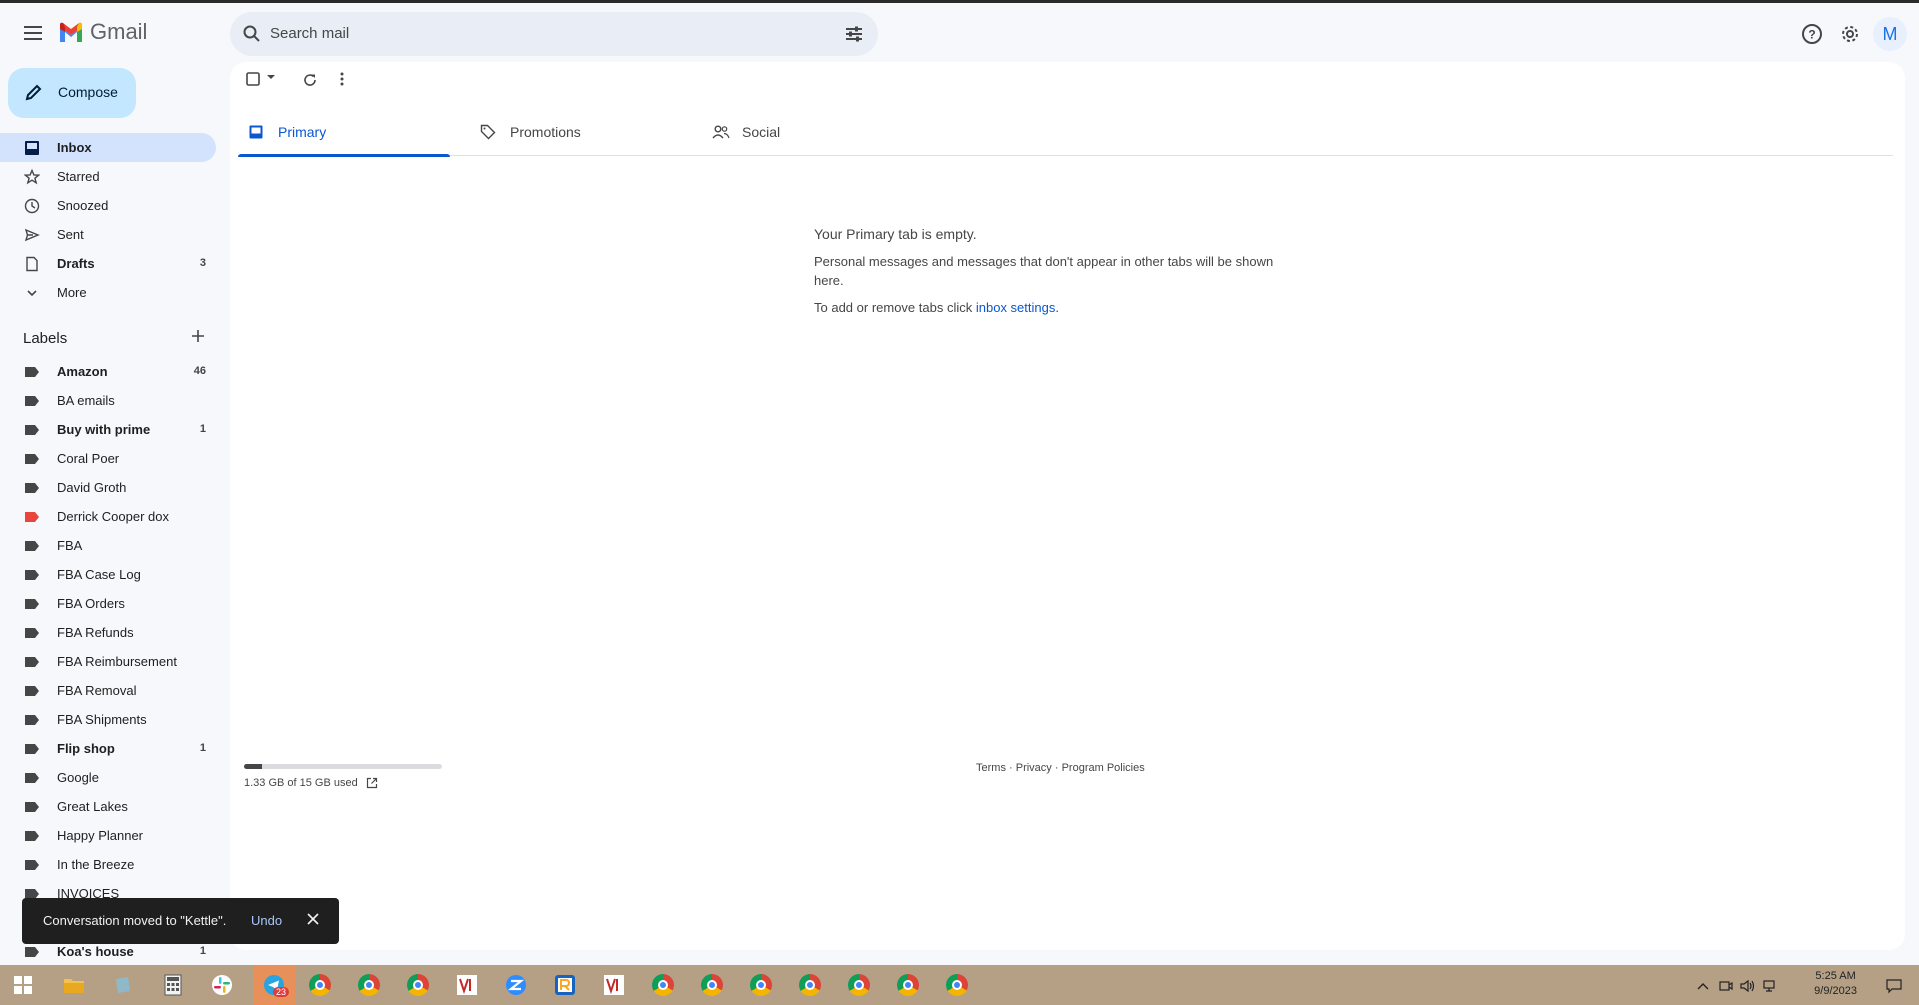 The height and width of the screenshot is (1005, 1919). Describe the element at coordinates (1034, 768) in the screenshot. I see `privacy-link: Privacy` at that location.